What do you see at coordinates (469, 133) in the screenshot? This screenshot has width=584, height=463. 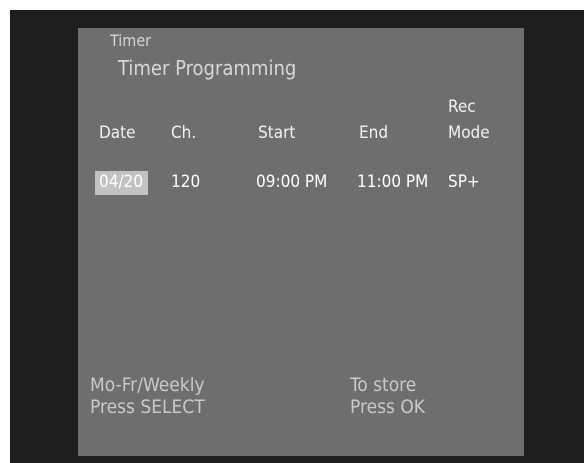 I see `column-header-rec-mode-line2: Mode` at bounding box center [469, 133].